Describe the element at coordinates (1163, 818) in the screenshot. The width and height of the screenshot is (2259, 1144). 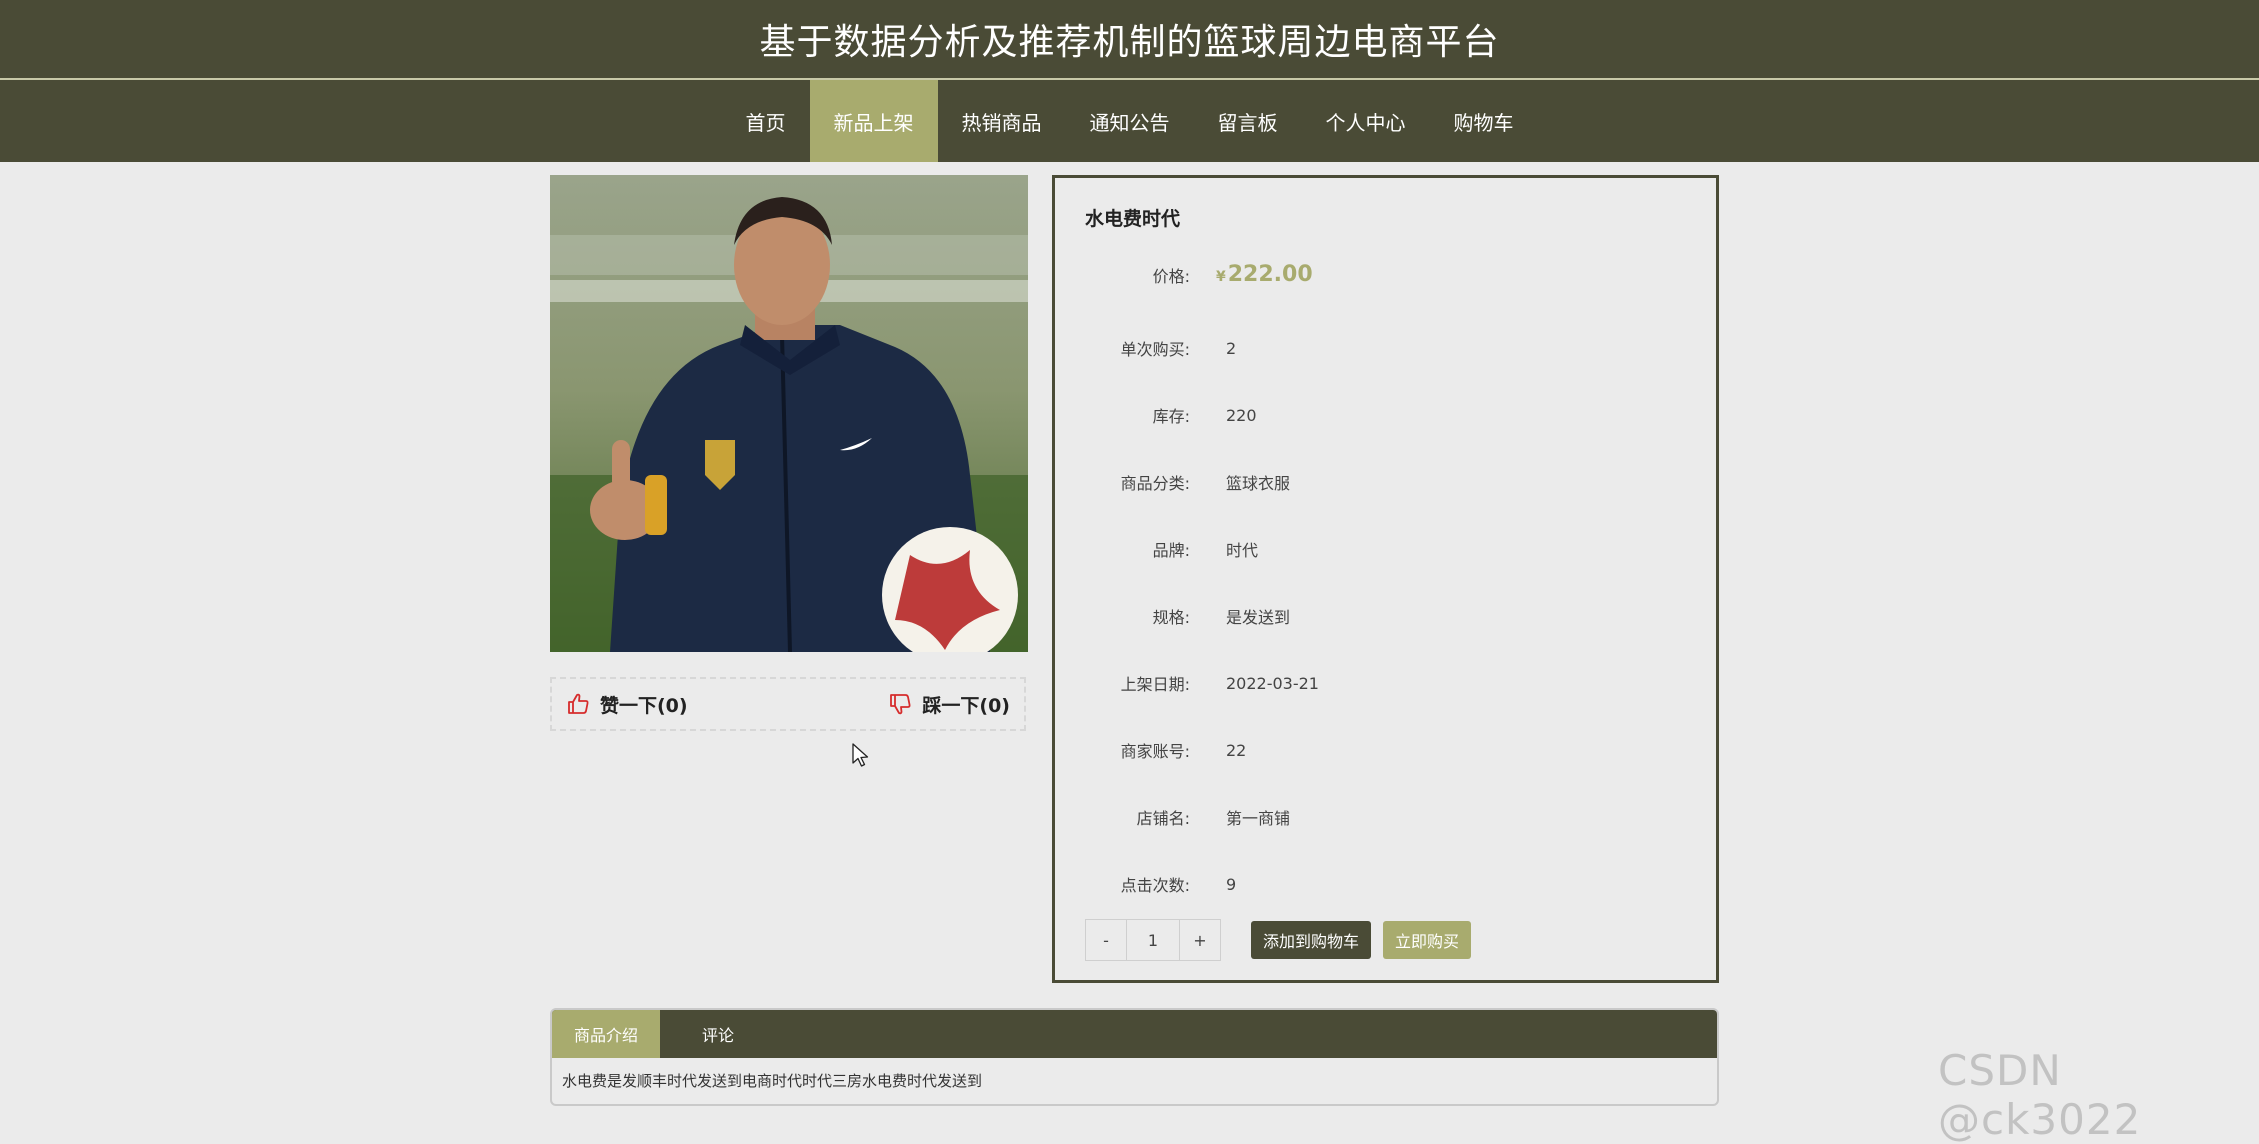
I see `field-label: 店铺名:` at that location.